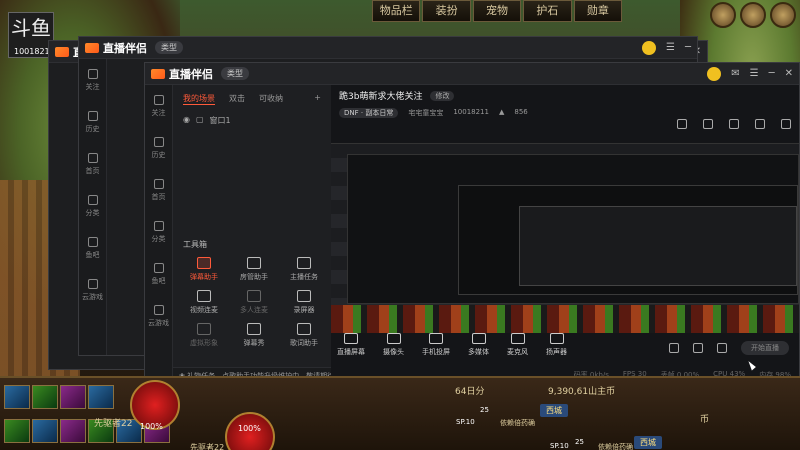 The image size is (800, 450). What do you see at coordinates (304, 302) in the screenshot?
I see `tool-recorder: 录屏器` at bounding box center [304, 302].